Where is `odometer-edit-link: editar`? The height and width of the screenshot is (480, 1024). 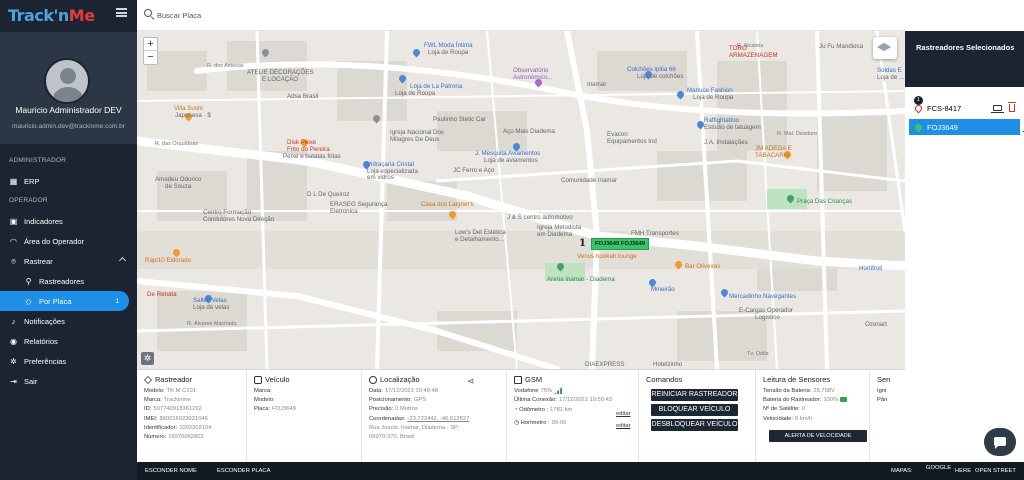
odometer-edit-link: editar is located at coordinates (623, 414).